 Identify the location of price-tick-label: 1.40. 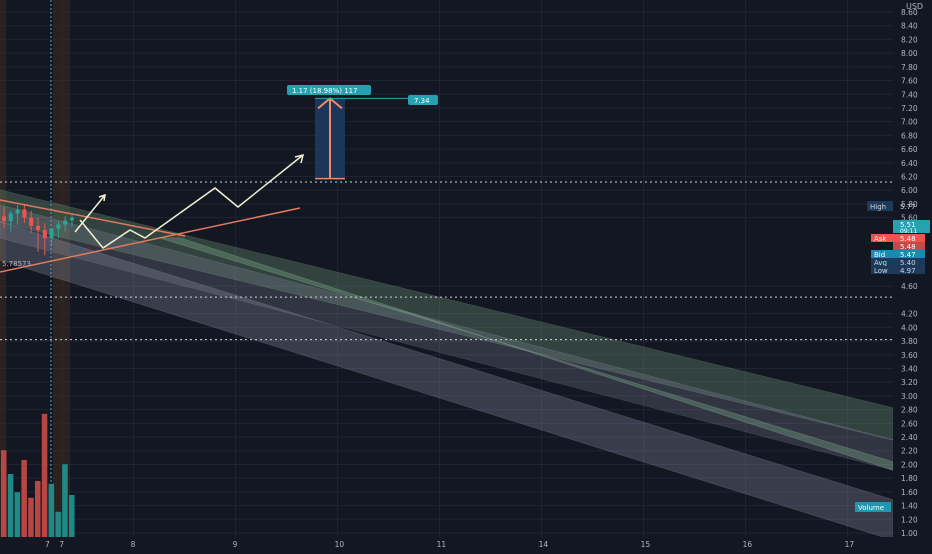
(909, 506).